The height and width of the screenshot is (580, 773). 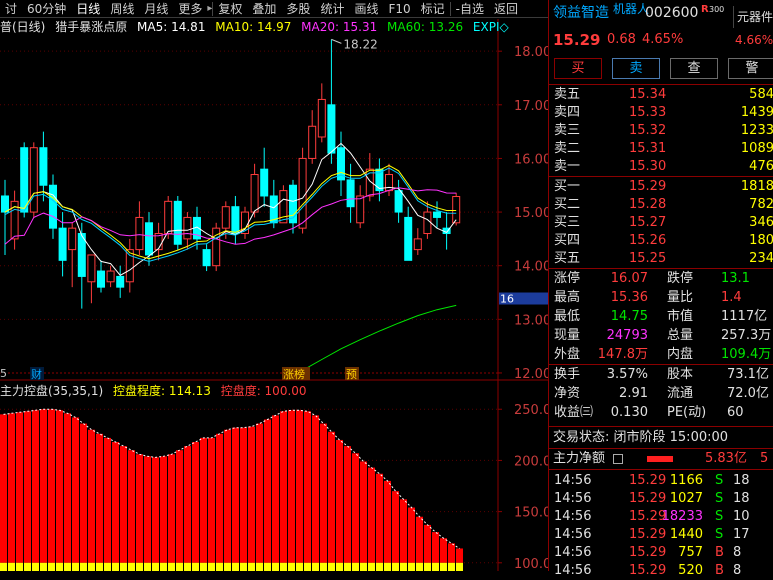 What do you see at coordinates (332, 9) in the screenshot?
I see `toolbar-item-9: 统计` at bounding box center [332, 9].